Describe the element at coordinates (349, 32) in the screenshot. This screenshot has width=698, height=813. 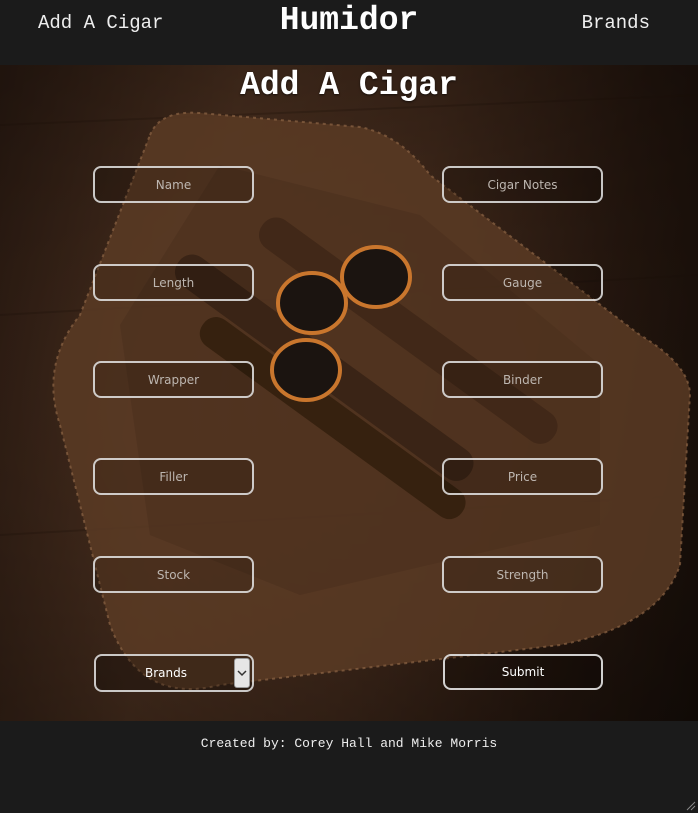
I see `top-navbar: Add A Cigar Humidor Brands` at that location.